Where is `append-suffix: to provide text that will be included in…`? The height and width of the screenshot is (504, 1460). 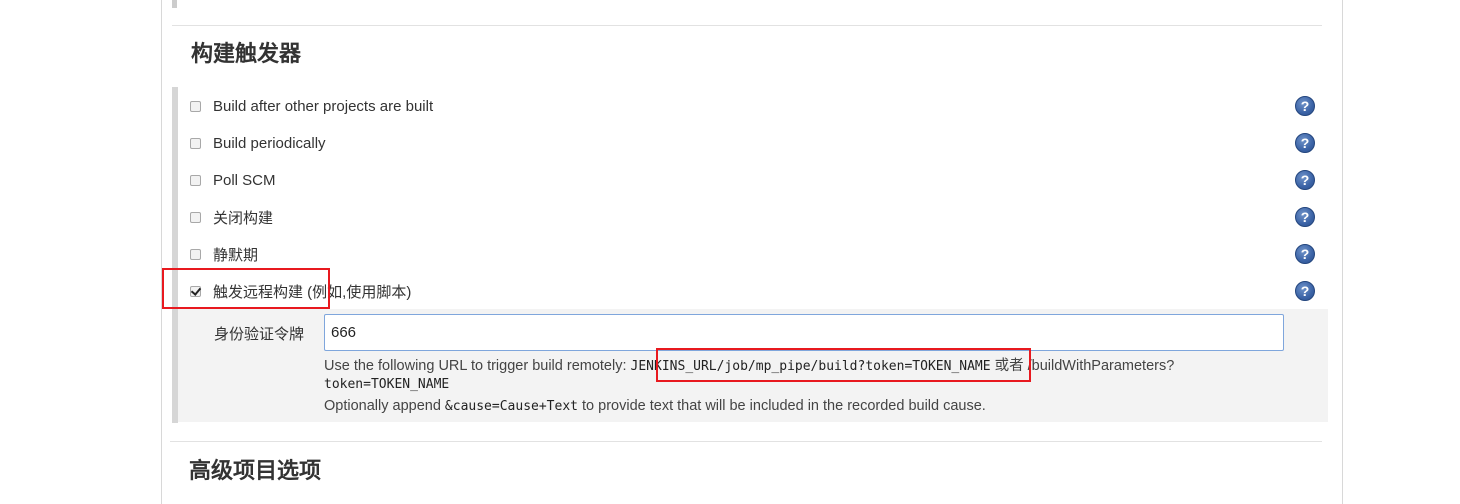
append-suffix: to provide text that will be included in… is located at coordinates (781, 406).